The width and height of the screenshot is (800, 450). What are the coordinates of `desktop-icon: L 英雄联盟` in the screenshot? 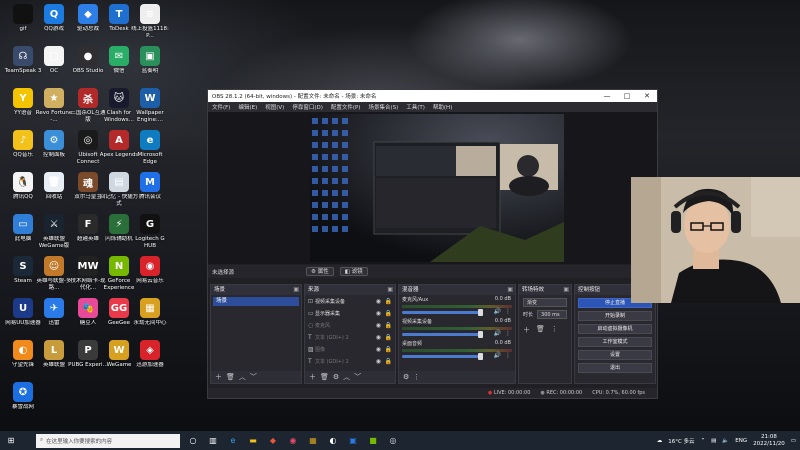 It's located at (54, 354).